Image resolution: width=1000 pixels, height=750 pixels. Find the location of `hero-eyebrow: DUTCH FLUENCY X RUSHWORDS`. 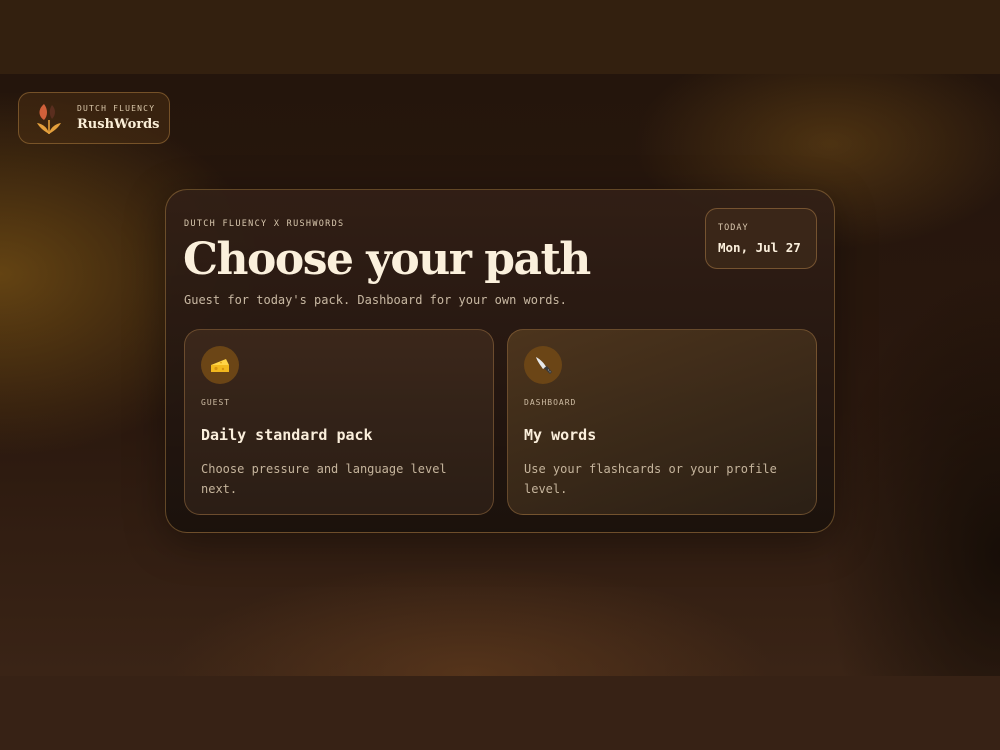

hero-eyebrow: DUTCH FLUENCY X RUSHWORDS is located at coordinates (264, 224).